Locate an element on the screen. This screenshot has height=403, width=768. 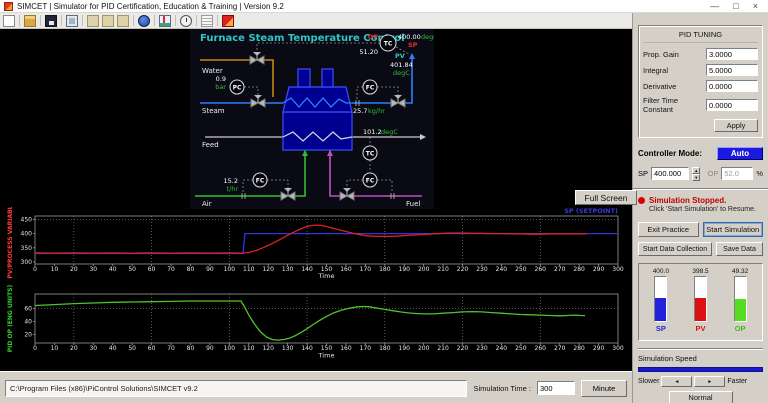
pv-label: PV is located at coordinates (400, 56).